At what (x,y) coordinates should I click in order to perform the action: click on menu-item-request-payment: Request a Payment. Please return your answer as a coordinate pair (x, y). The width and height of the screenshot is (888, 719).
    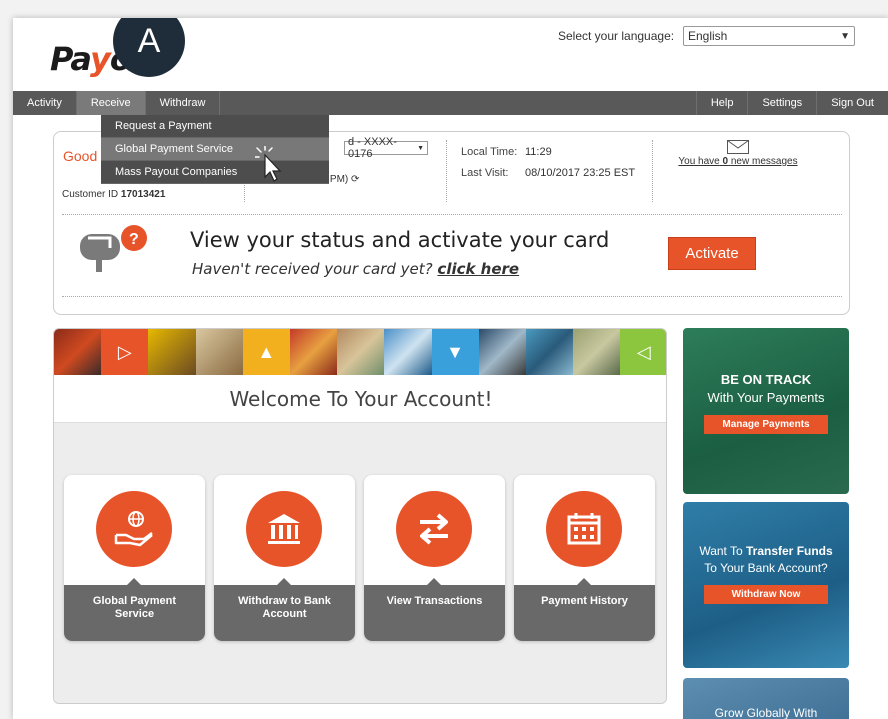
    Looking at the image, I should click on (215, 126).